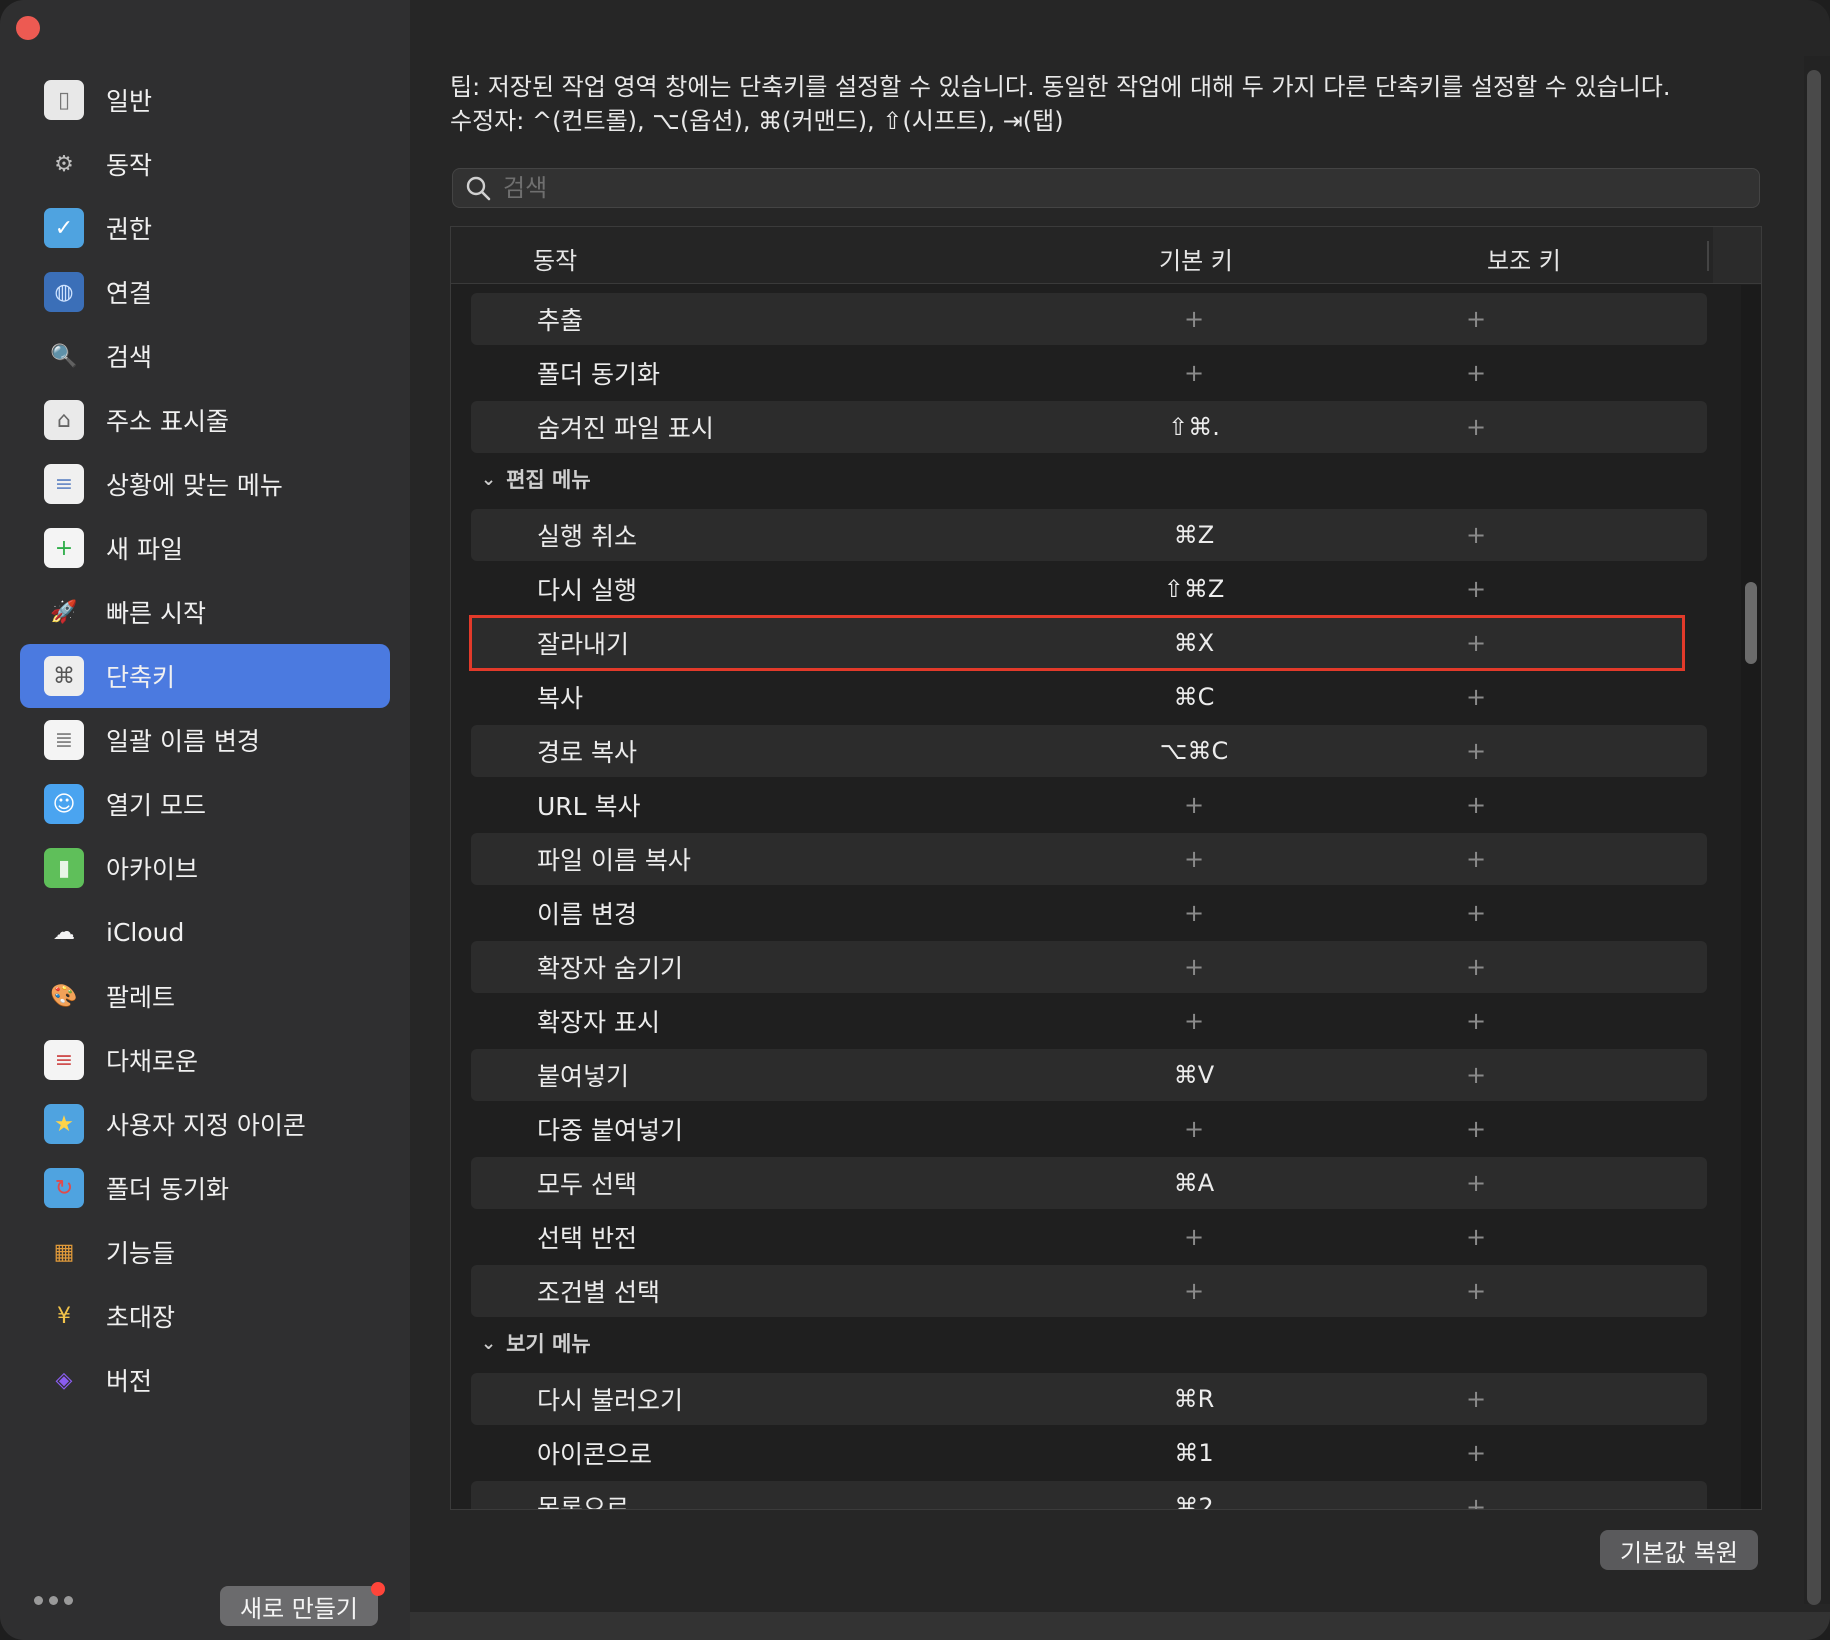 This screenshot has width=1830, height=1640. I want to click on sidebar-item: ↻ 폴더 동기화, so click(205, 1188).